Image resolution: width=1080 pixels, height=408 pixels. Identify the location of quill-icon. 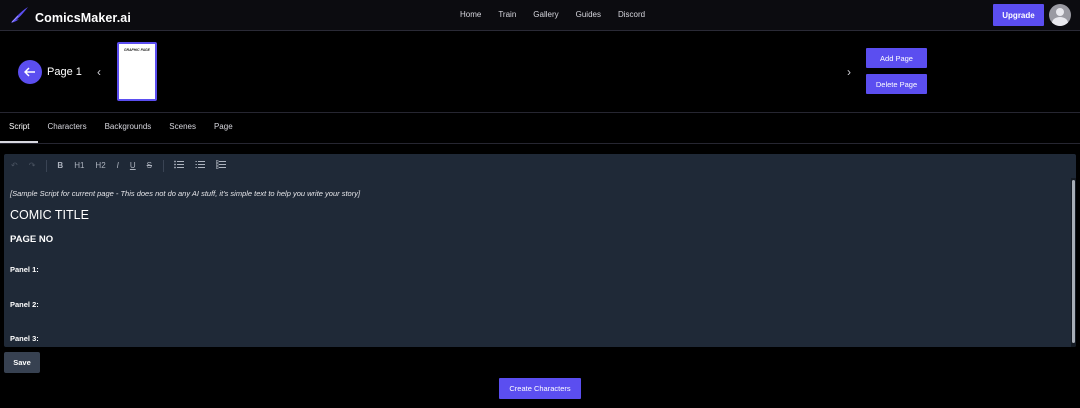
(19, 17).